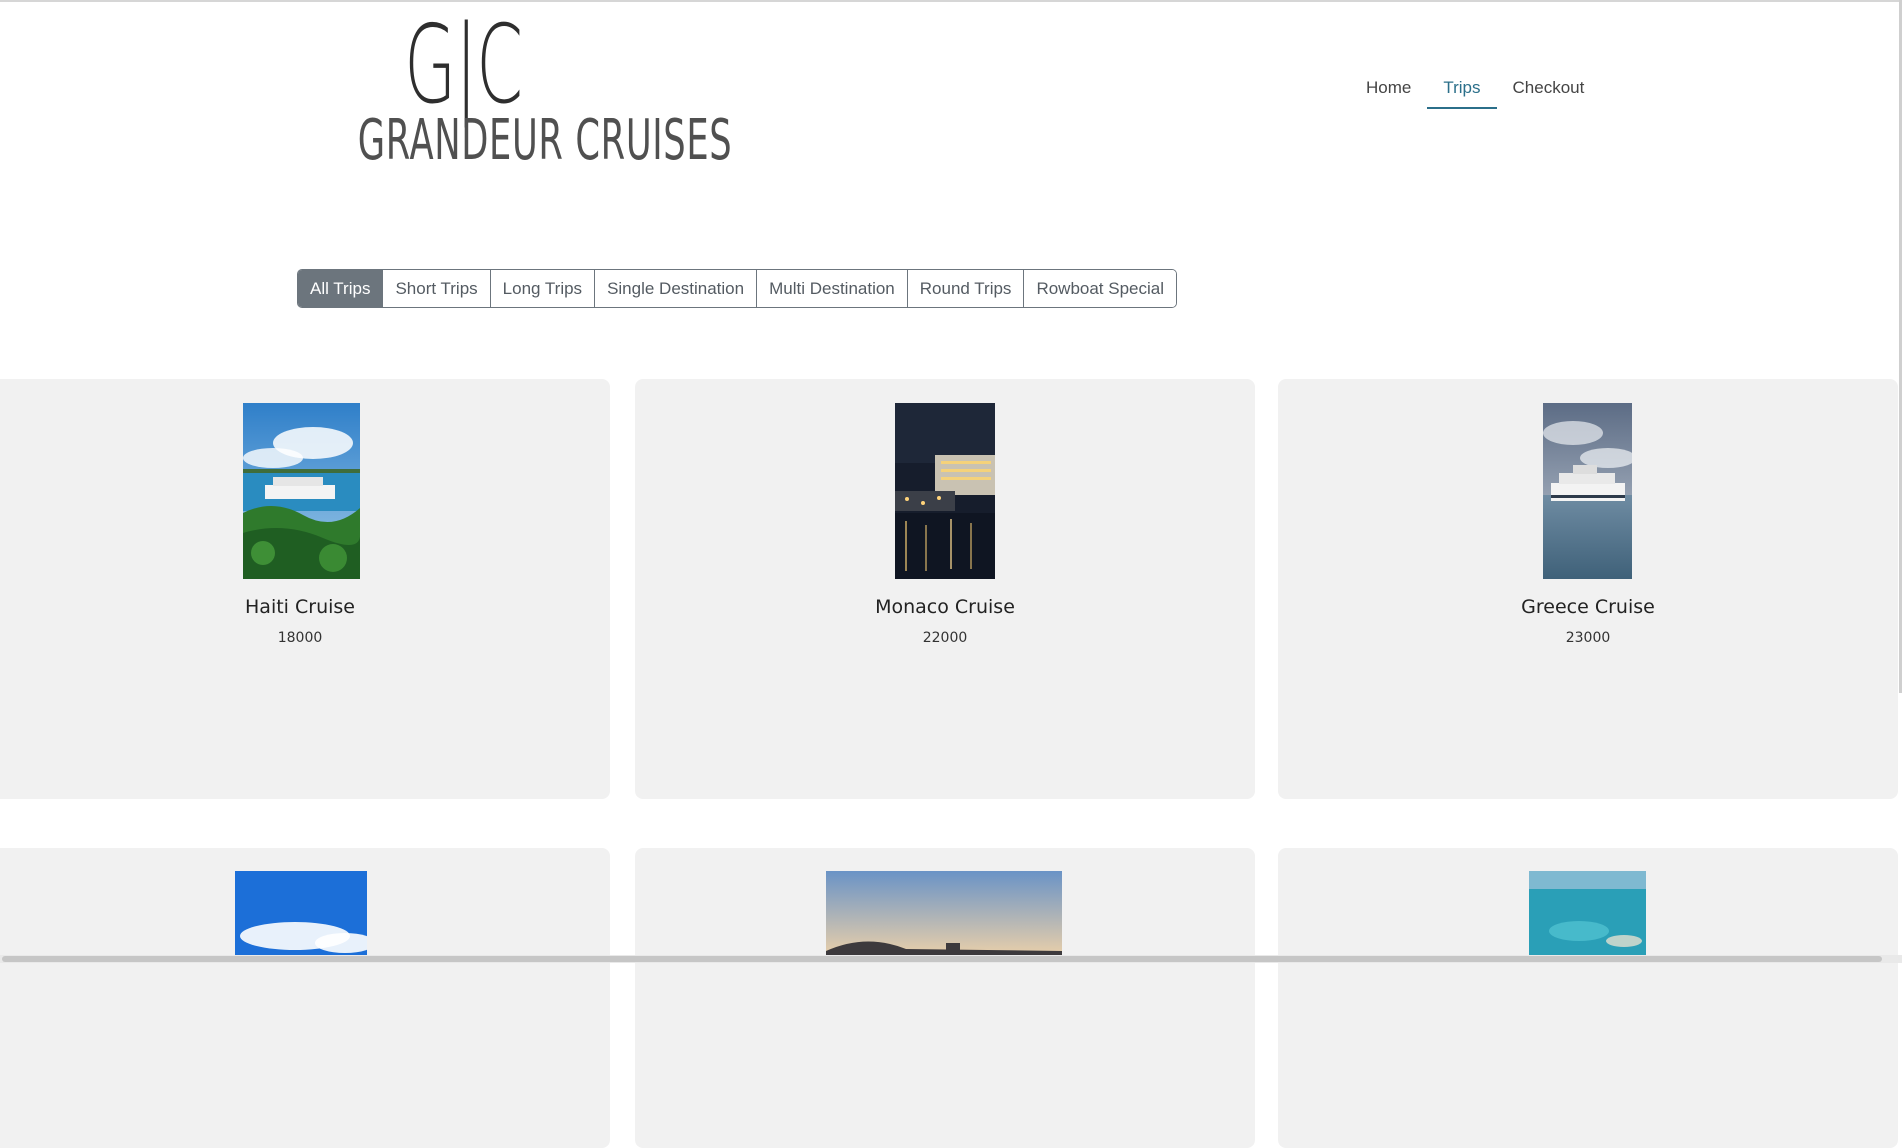 This screenshot has height=1148, width=1902. I want to click on logo-mark: G|C, so click(463, 65).